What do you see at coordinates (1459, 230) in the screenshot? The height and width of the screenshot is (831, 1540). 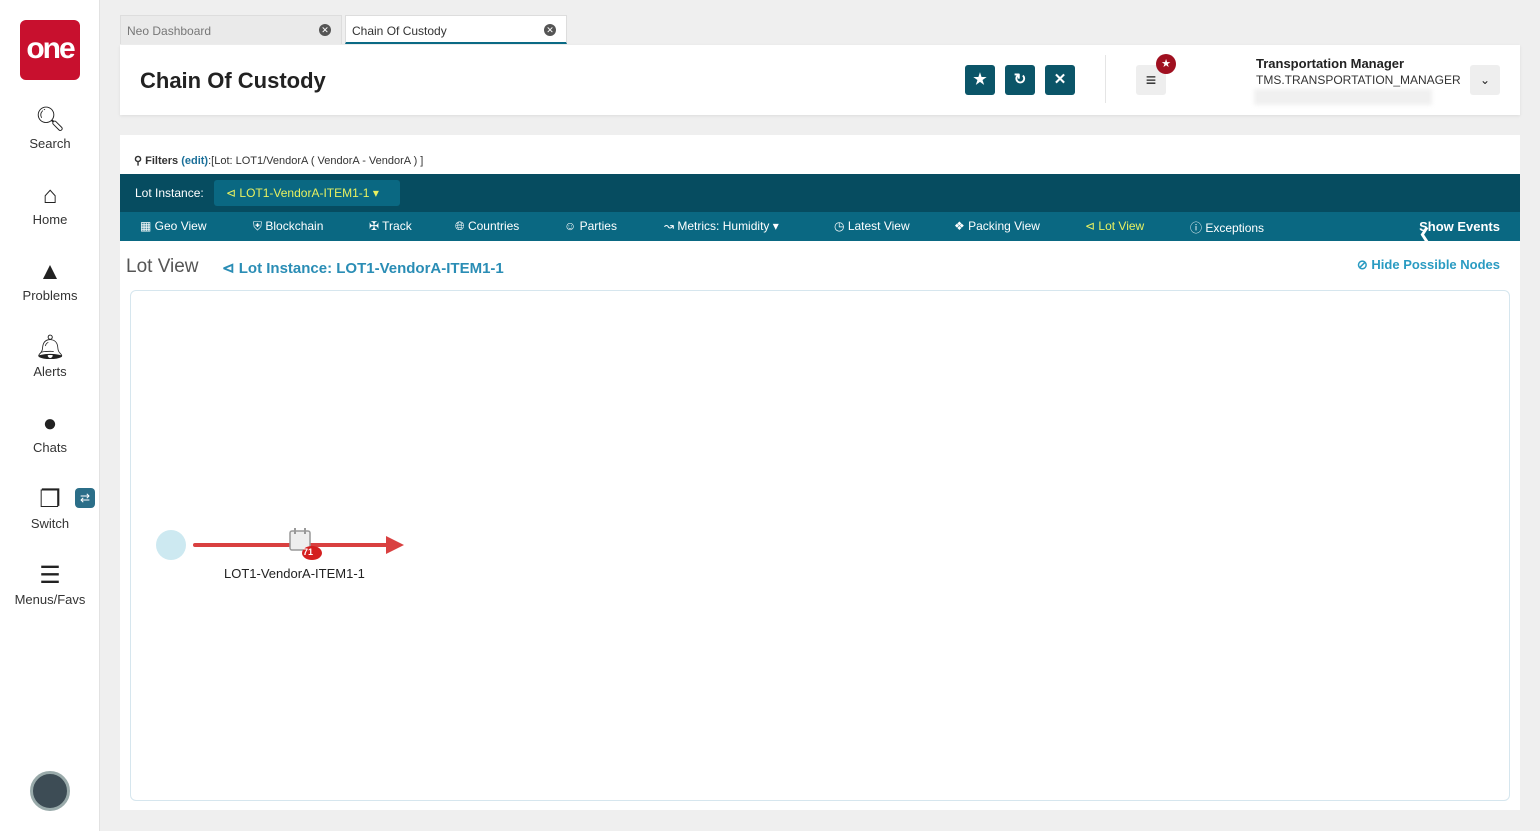 I see `show-events-button: ❮ Show Events` at bounding box center [1459, 230].